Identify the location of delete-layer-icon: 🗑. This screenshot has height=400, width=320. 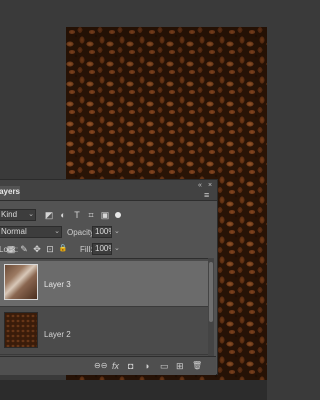
(197, 366).